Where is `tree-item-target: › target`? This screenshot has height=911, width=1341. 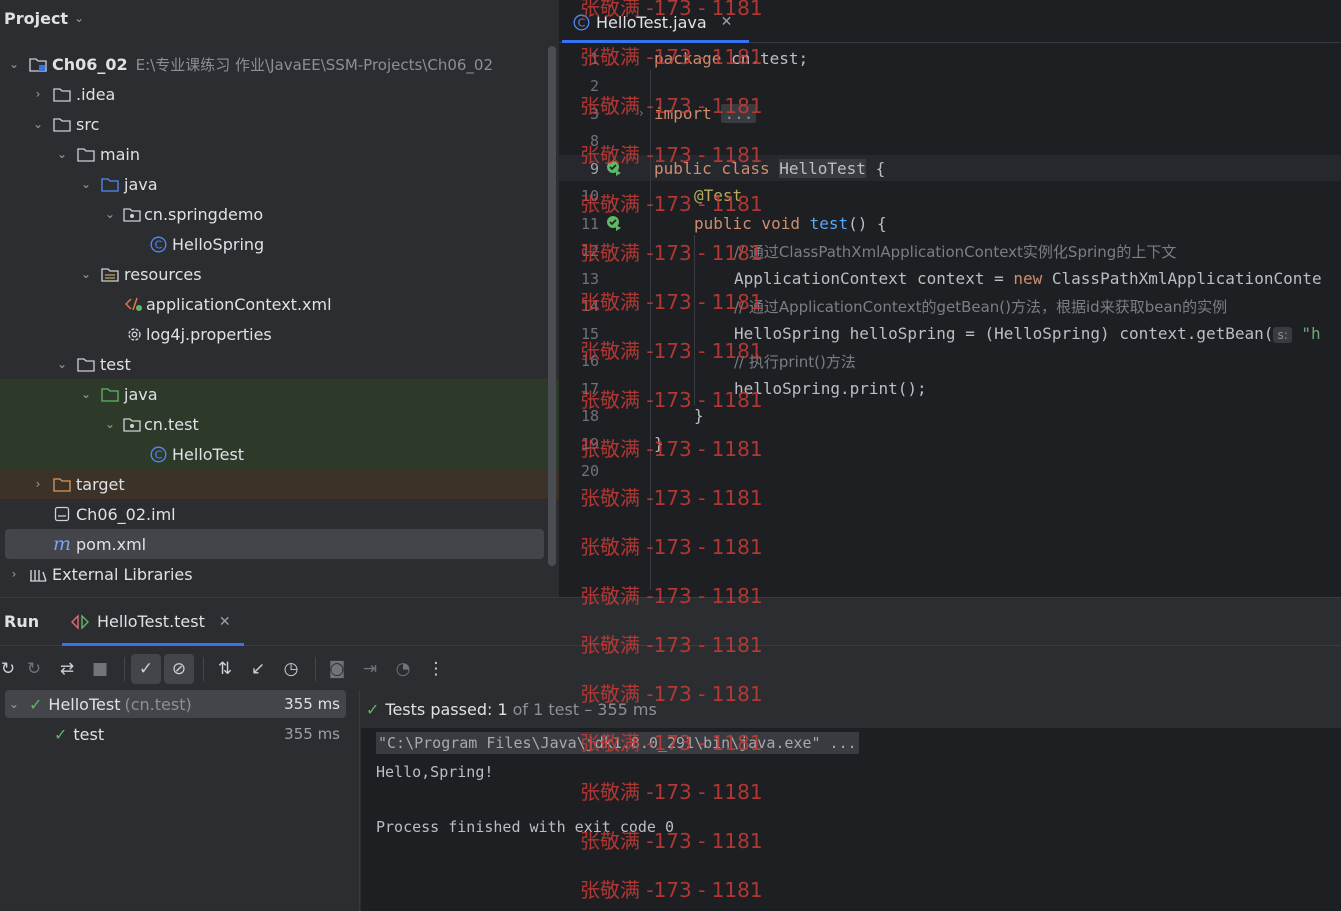
tree-item-target: › target is located at coordinates (279, 484).